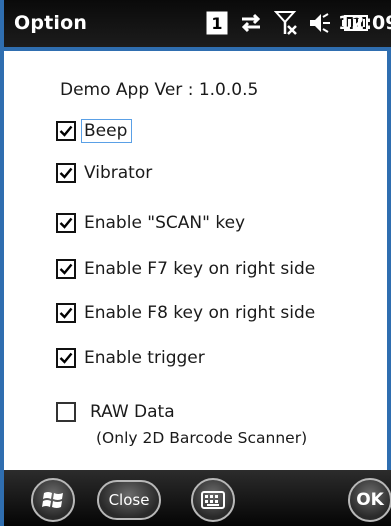 The height and width of the screenshot is (526, 391). I want to click on signal-strength-icon, so click(286, 23).